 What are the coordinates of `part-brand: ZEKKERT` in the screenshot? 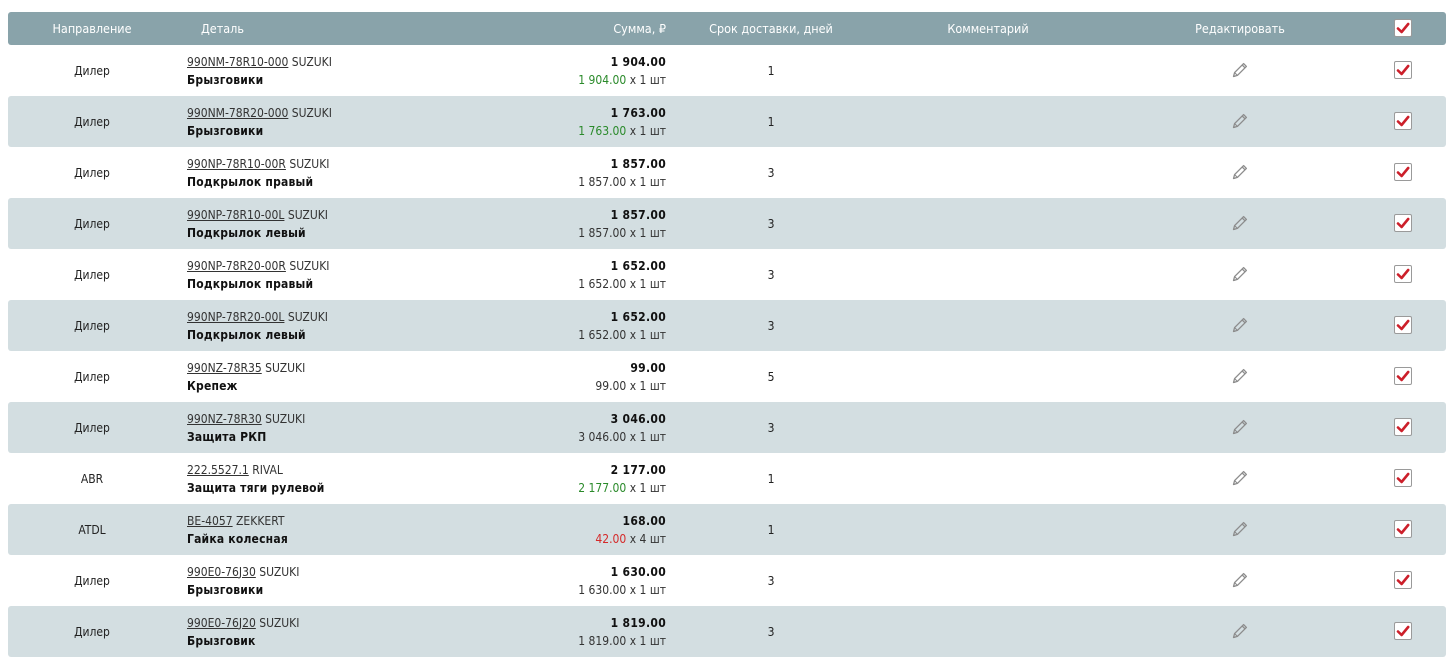 It's located at (260, 520).